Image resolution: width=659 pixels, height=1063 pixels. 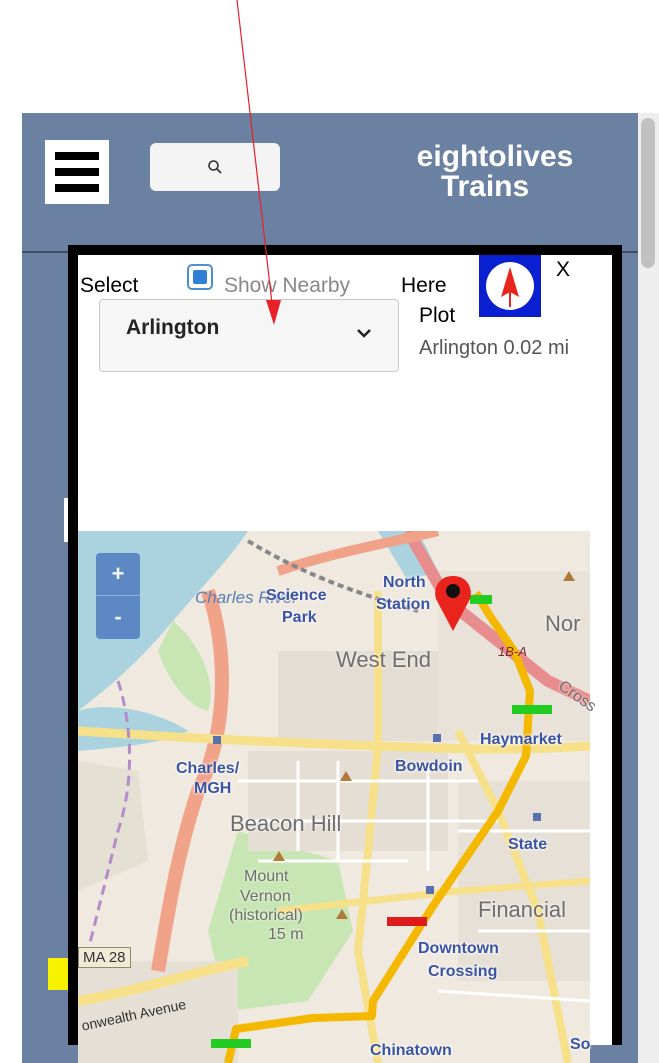 I want to click on station-select: Arlington, so click(x=249, y=335).